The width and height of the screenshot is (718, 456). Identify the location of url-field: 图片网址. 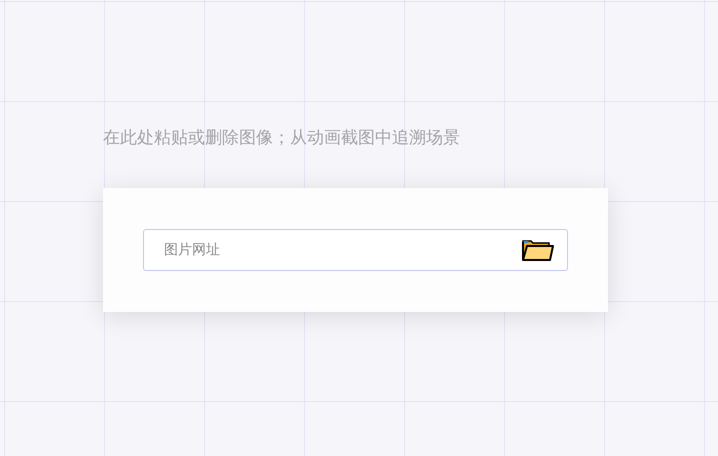
(355, 250).